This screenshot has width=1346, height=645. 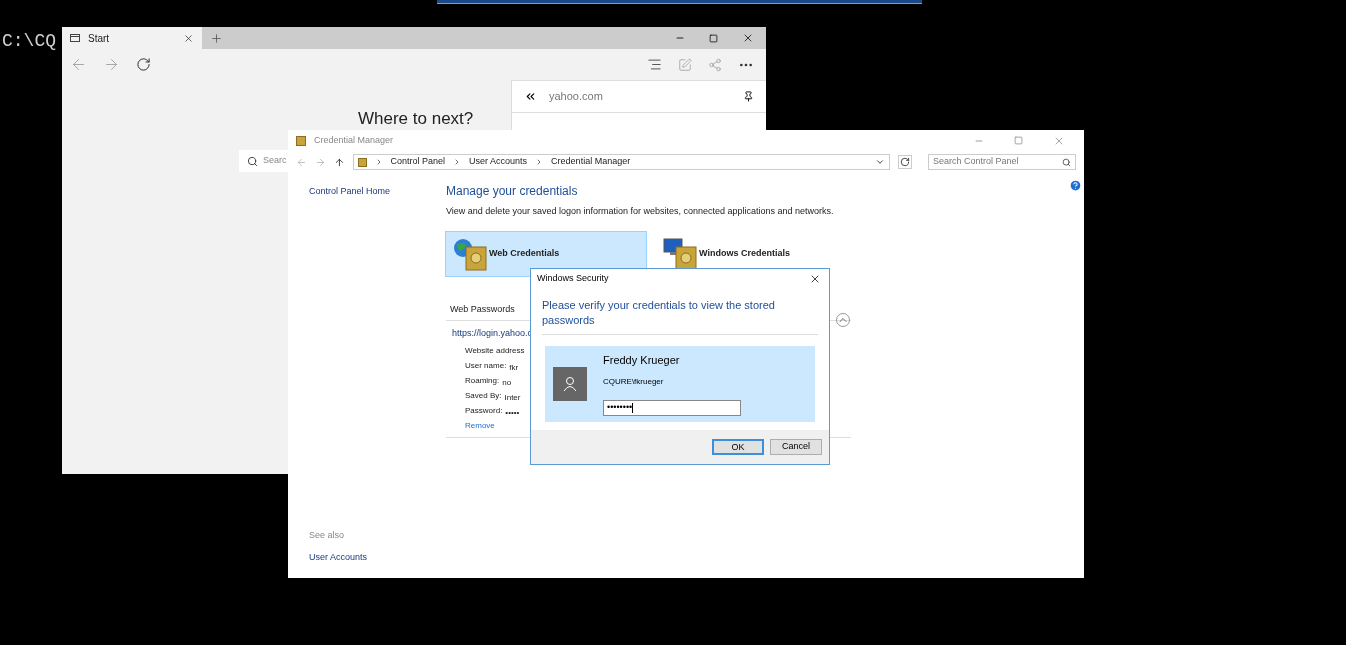 I want to click on address-bar: Control Panel User Accounts Credential Manager, so click(x=621, y=162).